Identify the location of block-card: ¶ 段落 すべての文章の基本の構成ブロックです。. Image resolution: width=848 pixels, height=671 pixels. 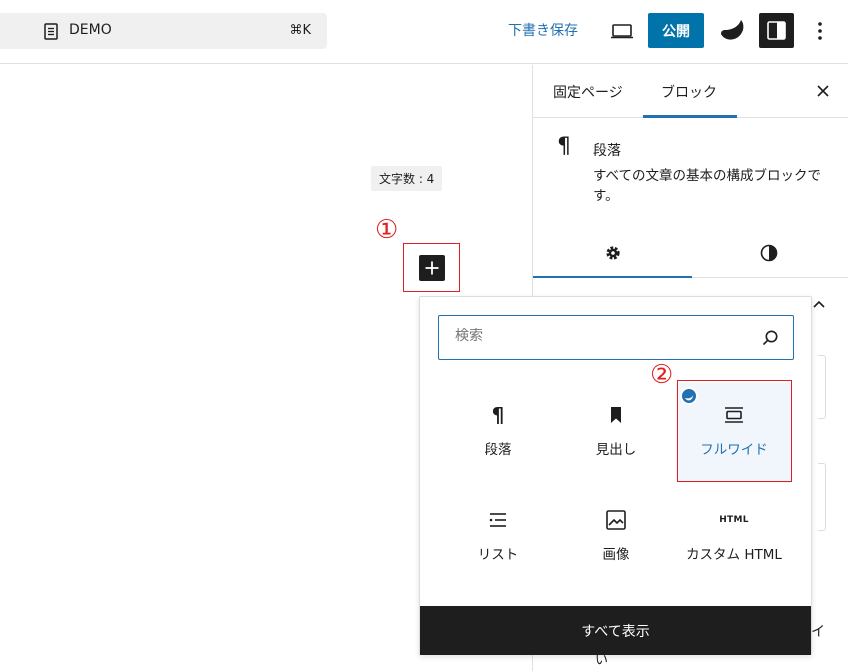
(690, 174).